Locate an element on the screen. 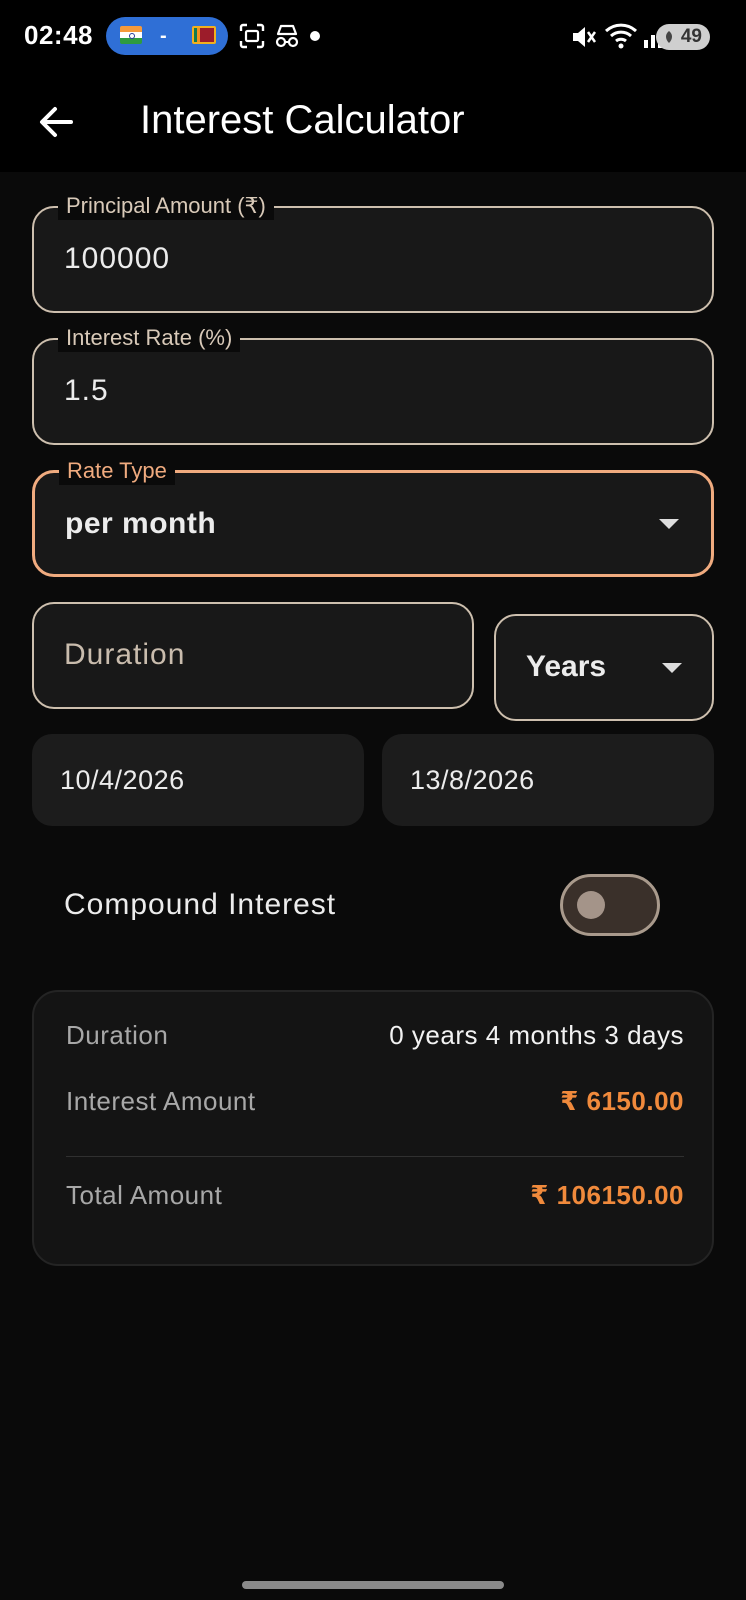 The height and width of the screenshot is (1600, 746). result-total-row: Total Amount ₹ 106150.00 is located at coordinates (375, 1196).